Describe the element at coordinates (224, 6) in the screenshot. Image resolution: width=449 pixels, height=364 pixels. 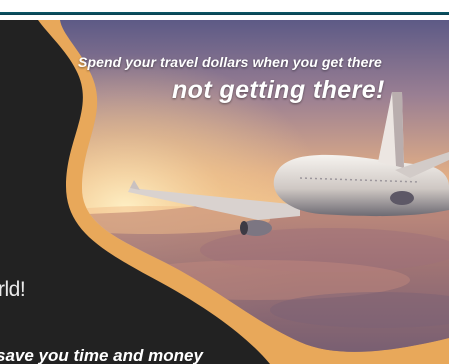
I see `page-top-area` at that location.